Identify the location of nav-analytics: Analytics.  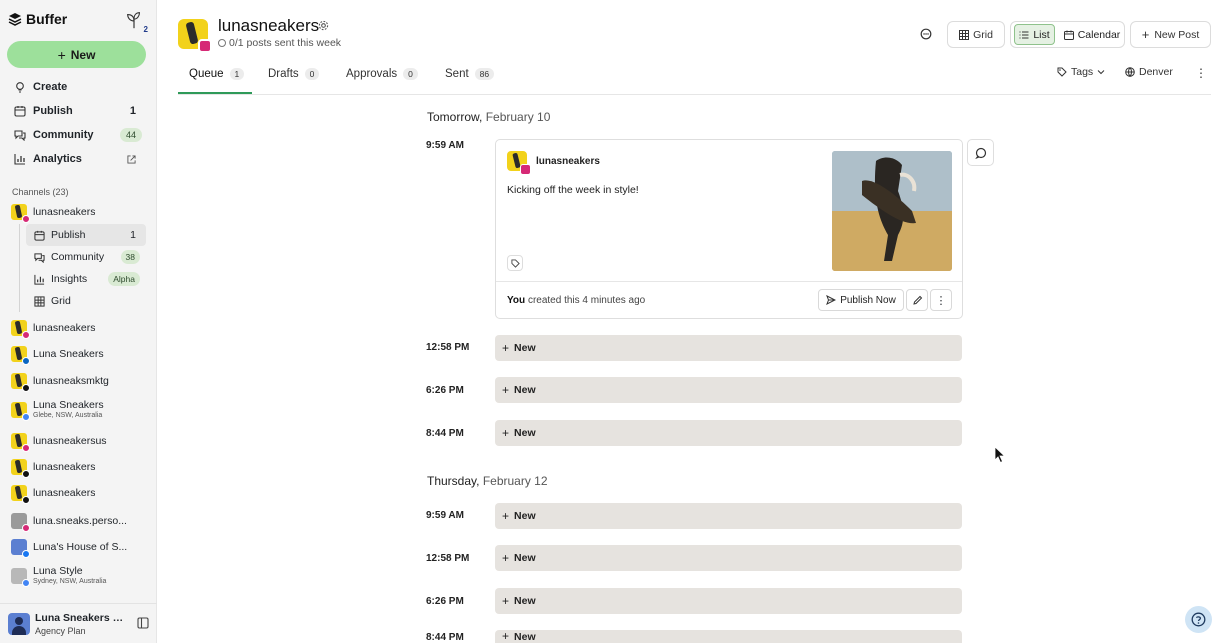
(78, 159).